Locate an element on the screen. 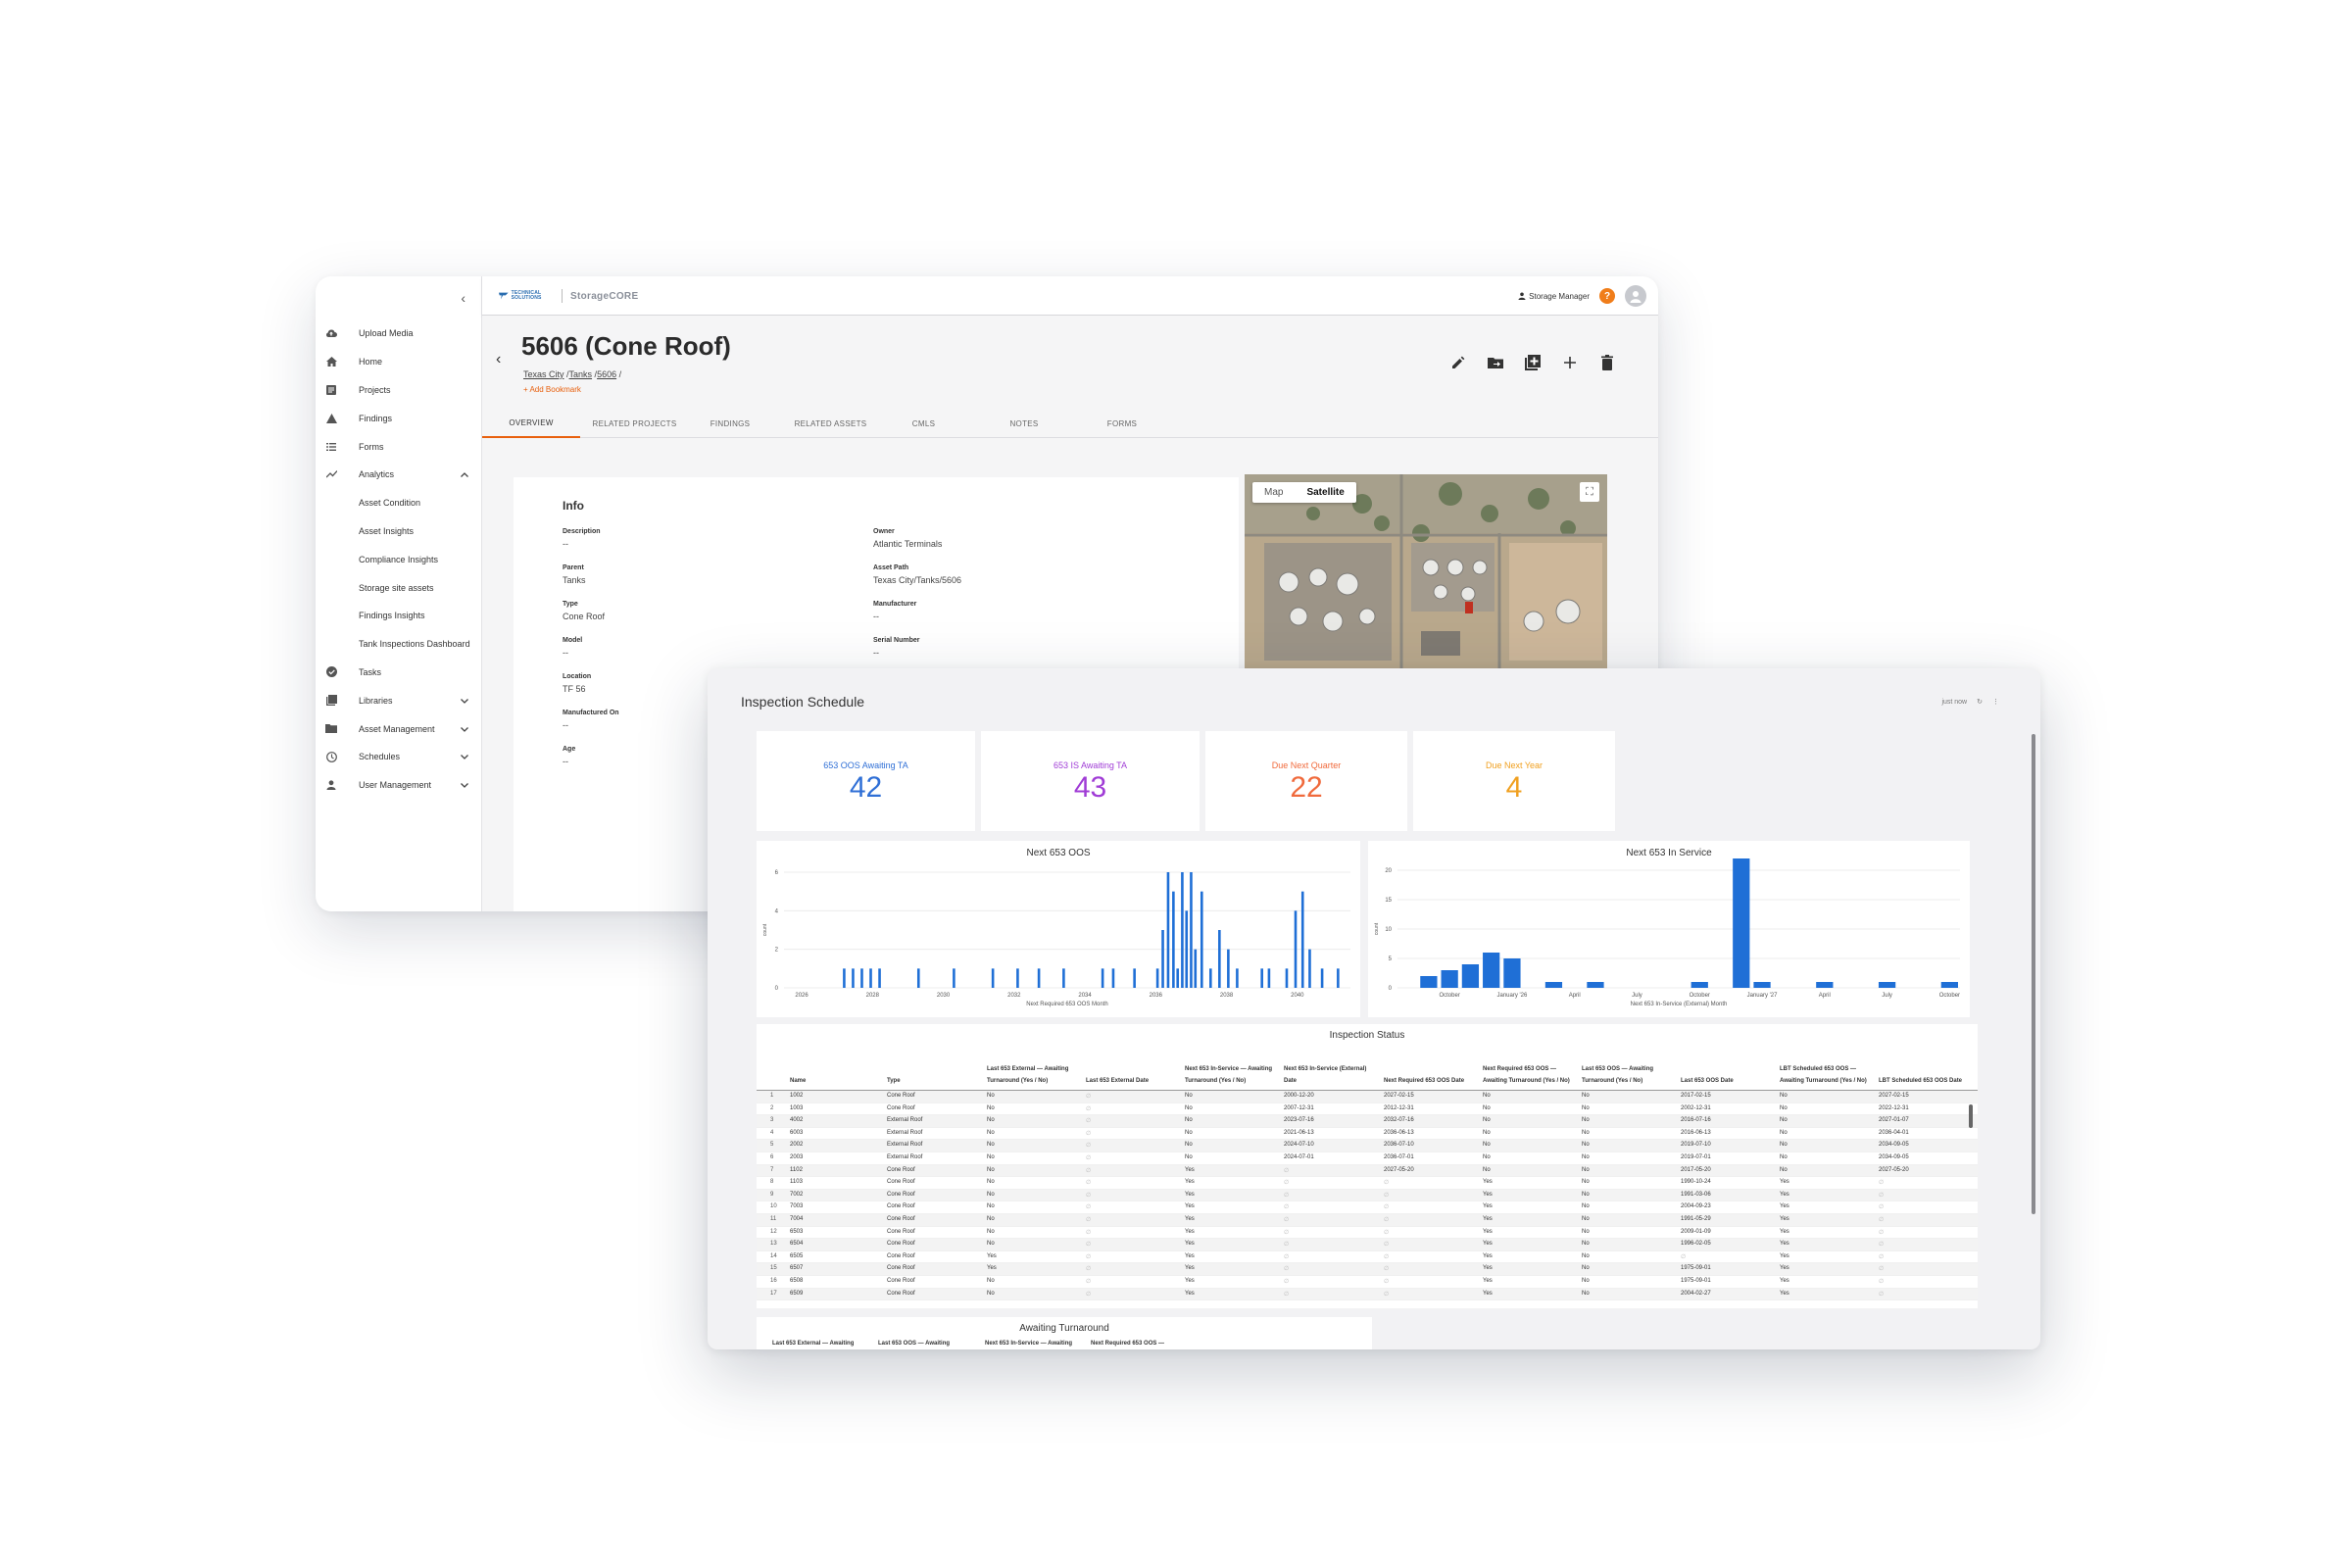 The width and height of the screenshot is (2352, 1568). tab-cmls: CMLS is located at coordinates (924, 423).